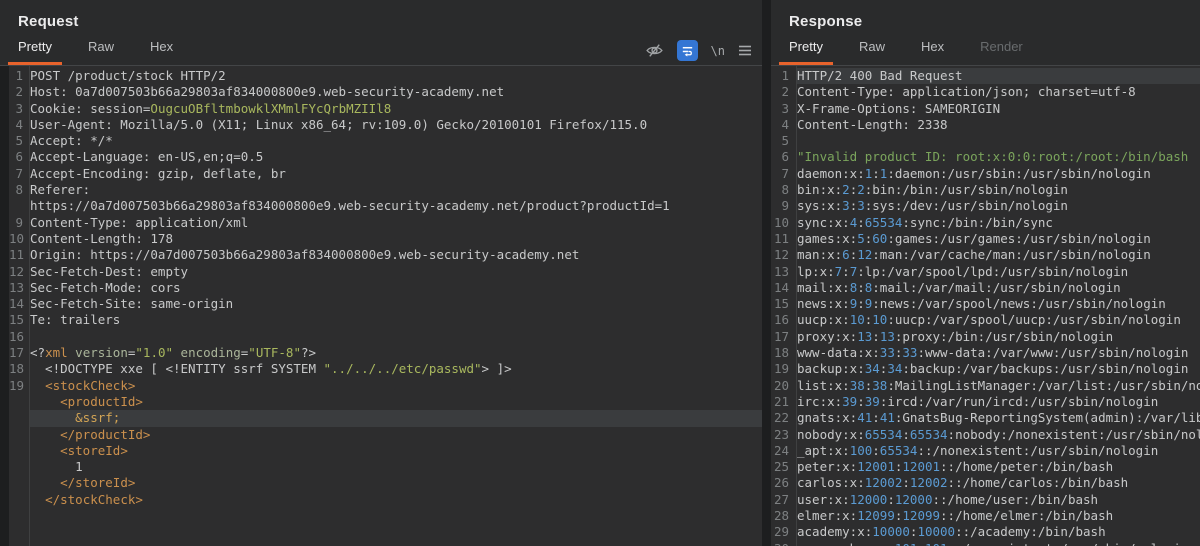 The image size is (1200, 546). I want to click on code-line: sys:x:3:3:sys:/dev:/usr/sbin/nologin, so click(932, 206).